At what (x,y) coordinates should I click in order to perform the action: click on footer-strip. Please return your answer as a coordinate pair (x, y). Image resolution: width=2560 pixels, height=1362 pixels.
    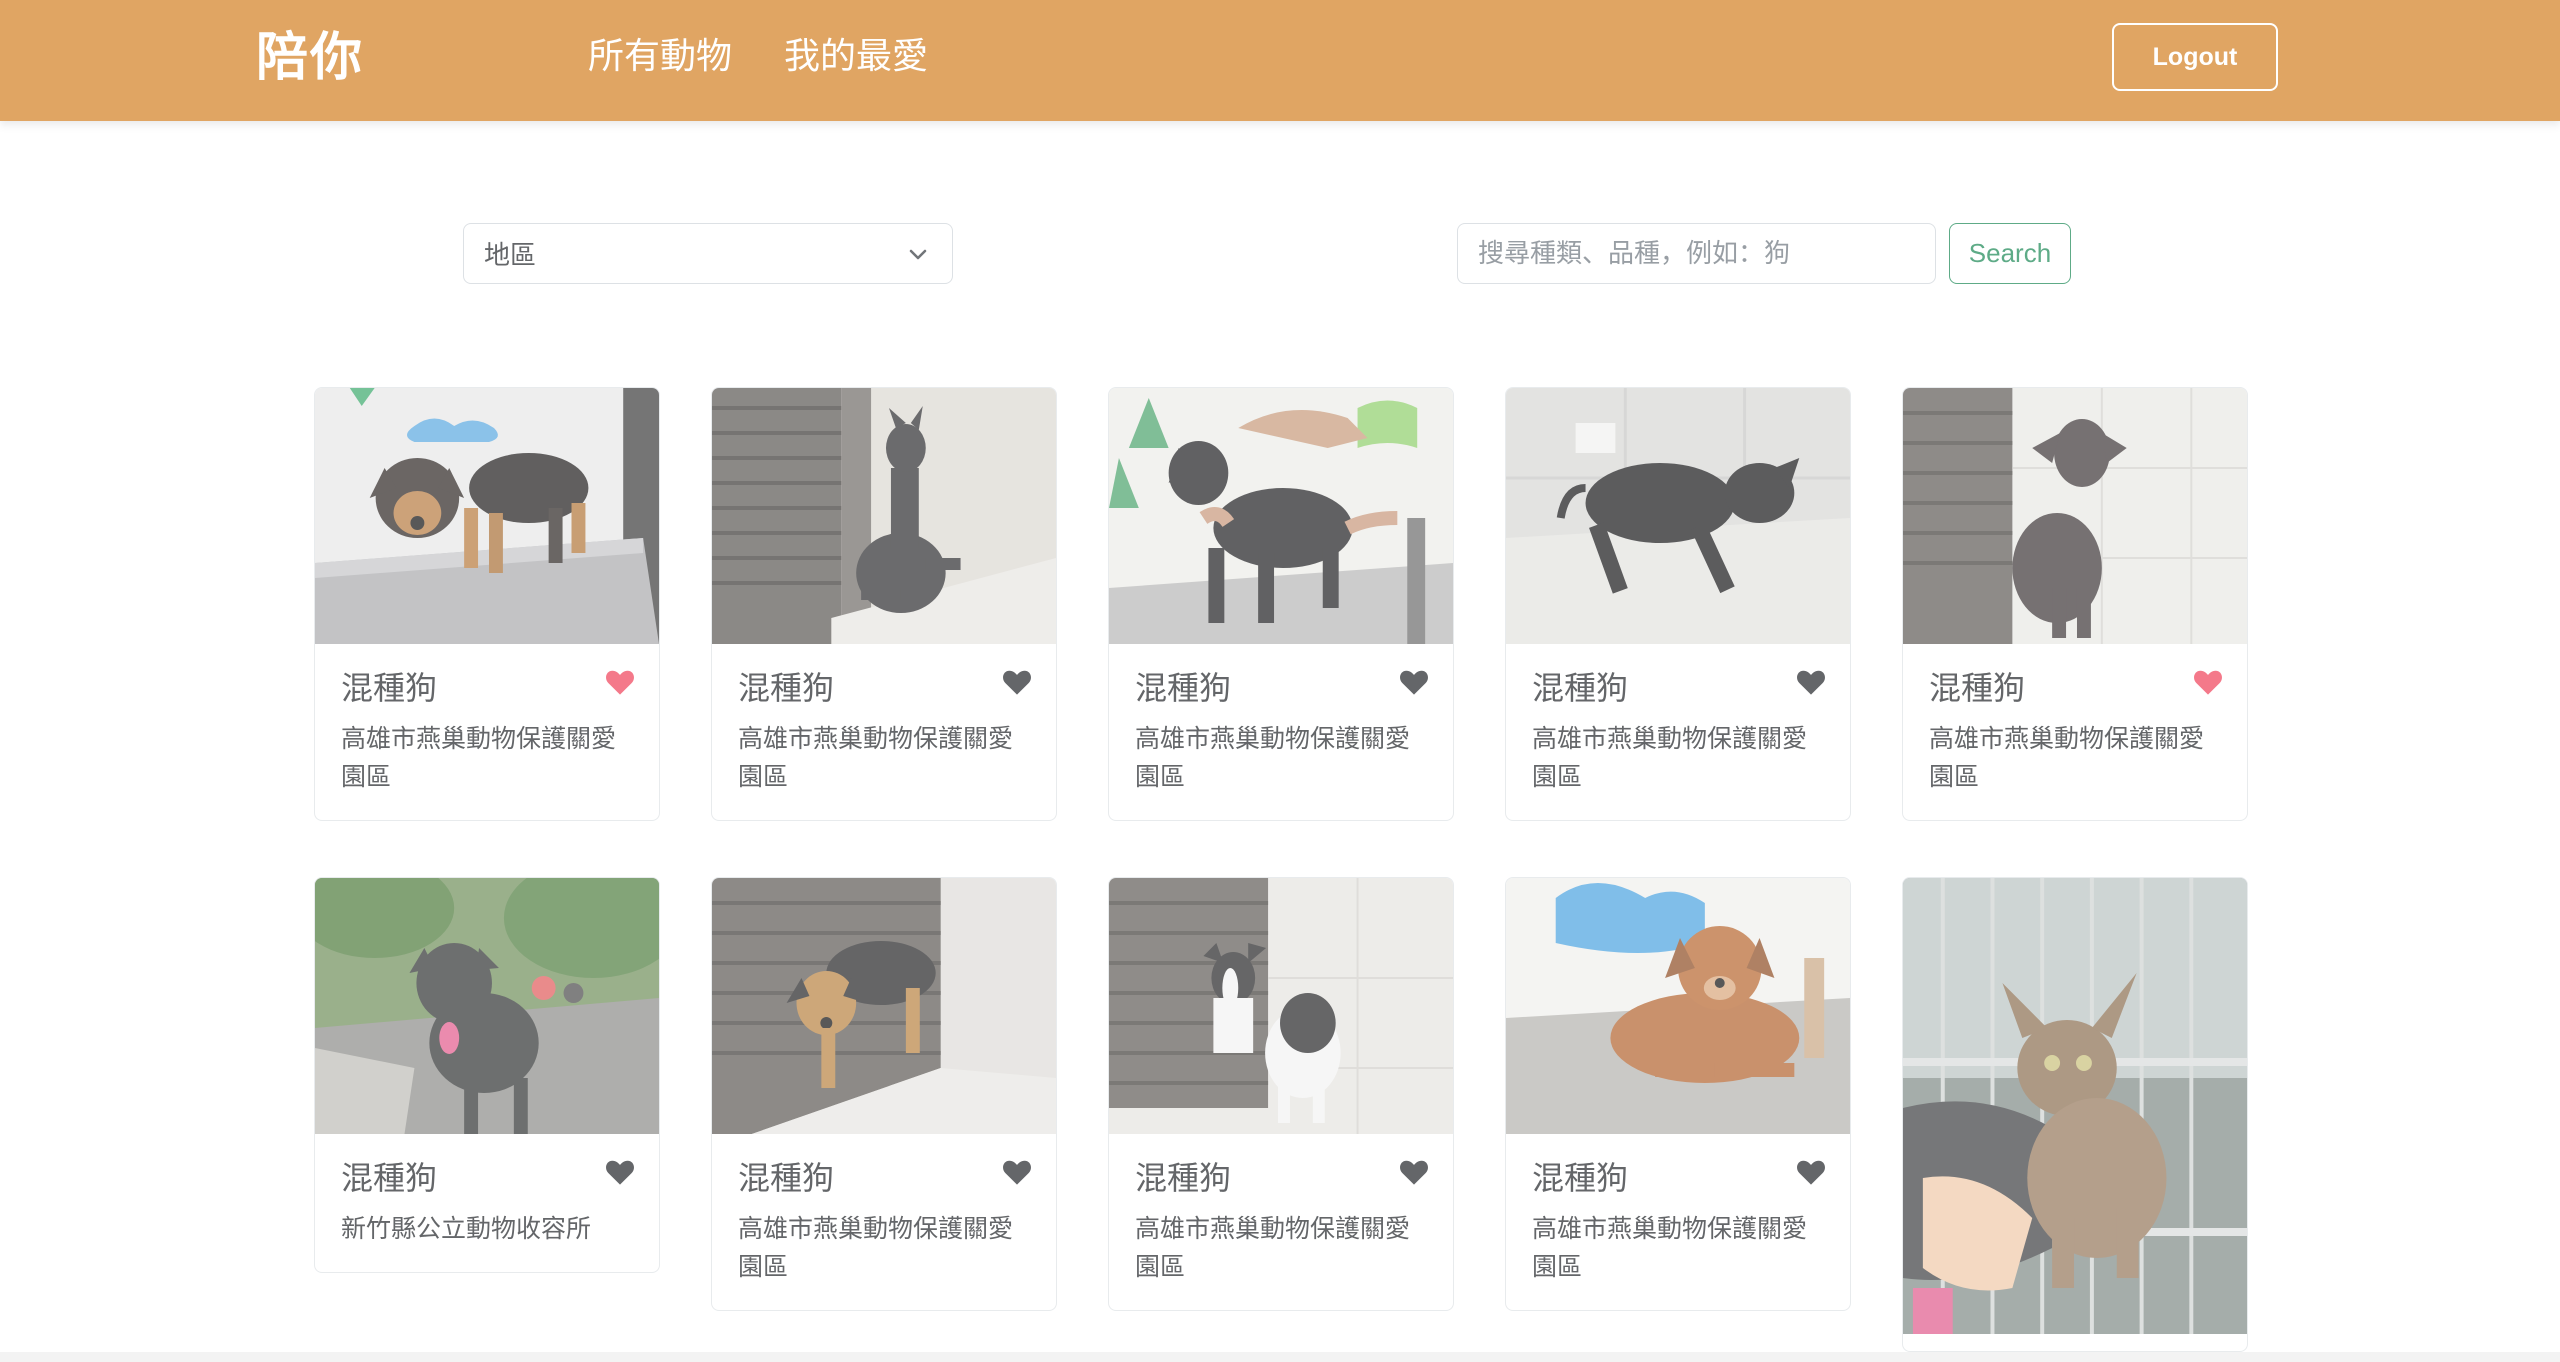
    Looking at the image, I should click on (1280, 1357).